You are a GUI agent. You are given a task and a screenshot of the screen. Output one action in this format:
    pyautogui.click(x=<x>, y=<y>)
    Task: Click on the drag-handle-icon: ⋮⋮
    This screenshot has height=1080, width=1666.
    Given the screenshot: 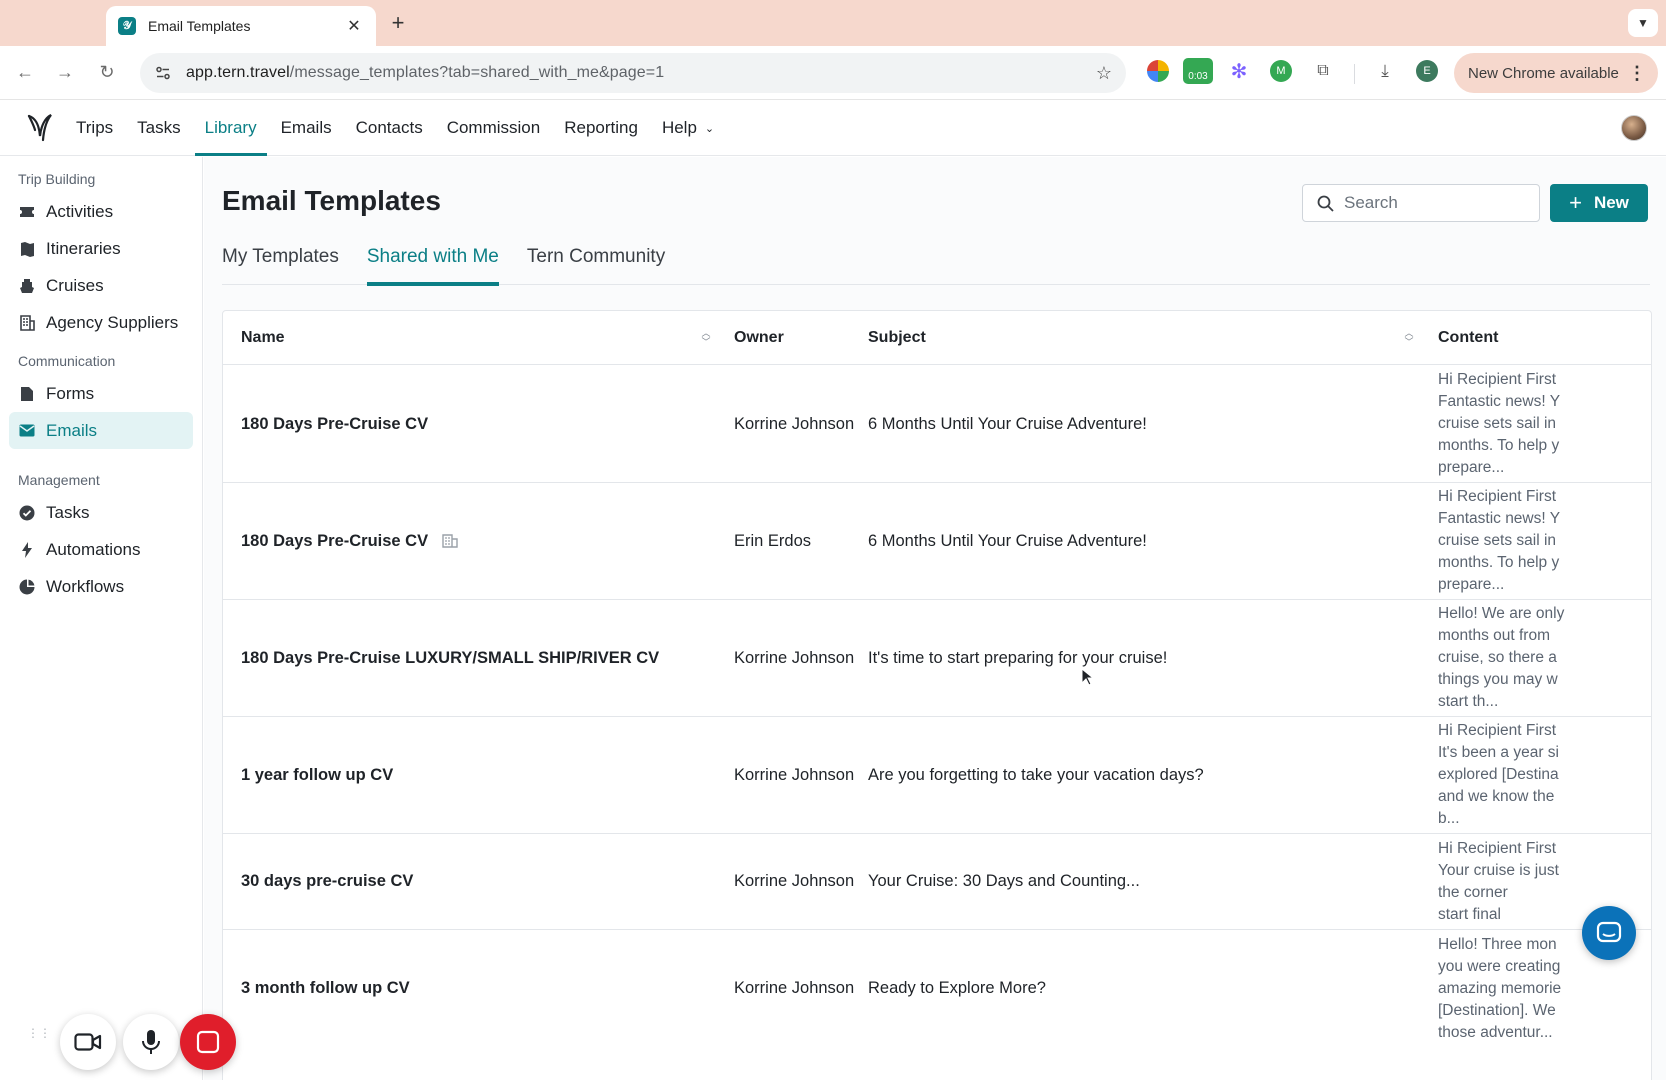 What is the action you would take?
    pyautogui.click(x=39, y=1038)
    